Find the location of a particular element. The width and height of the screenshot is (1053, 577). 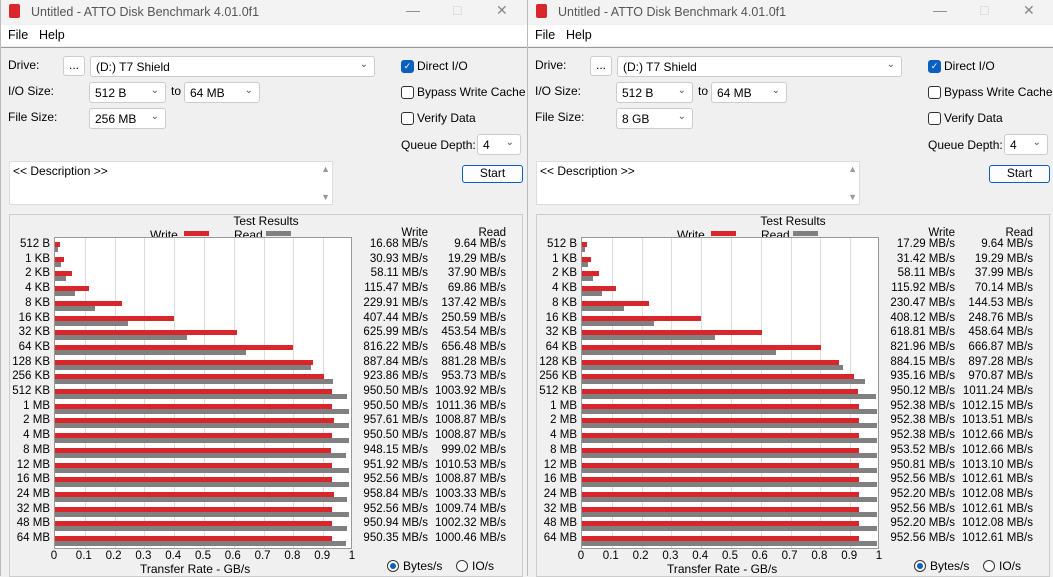

menu-bar: File Help is located at coordinates (790, 35).